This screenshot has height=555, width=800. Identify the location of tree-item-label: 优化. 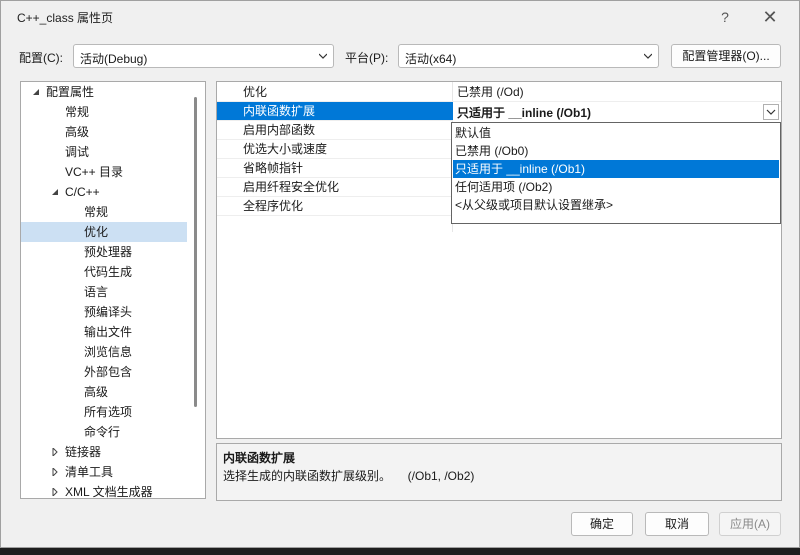
(96, 232).